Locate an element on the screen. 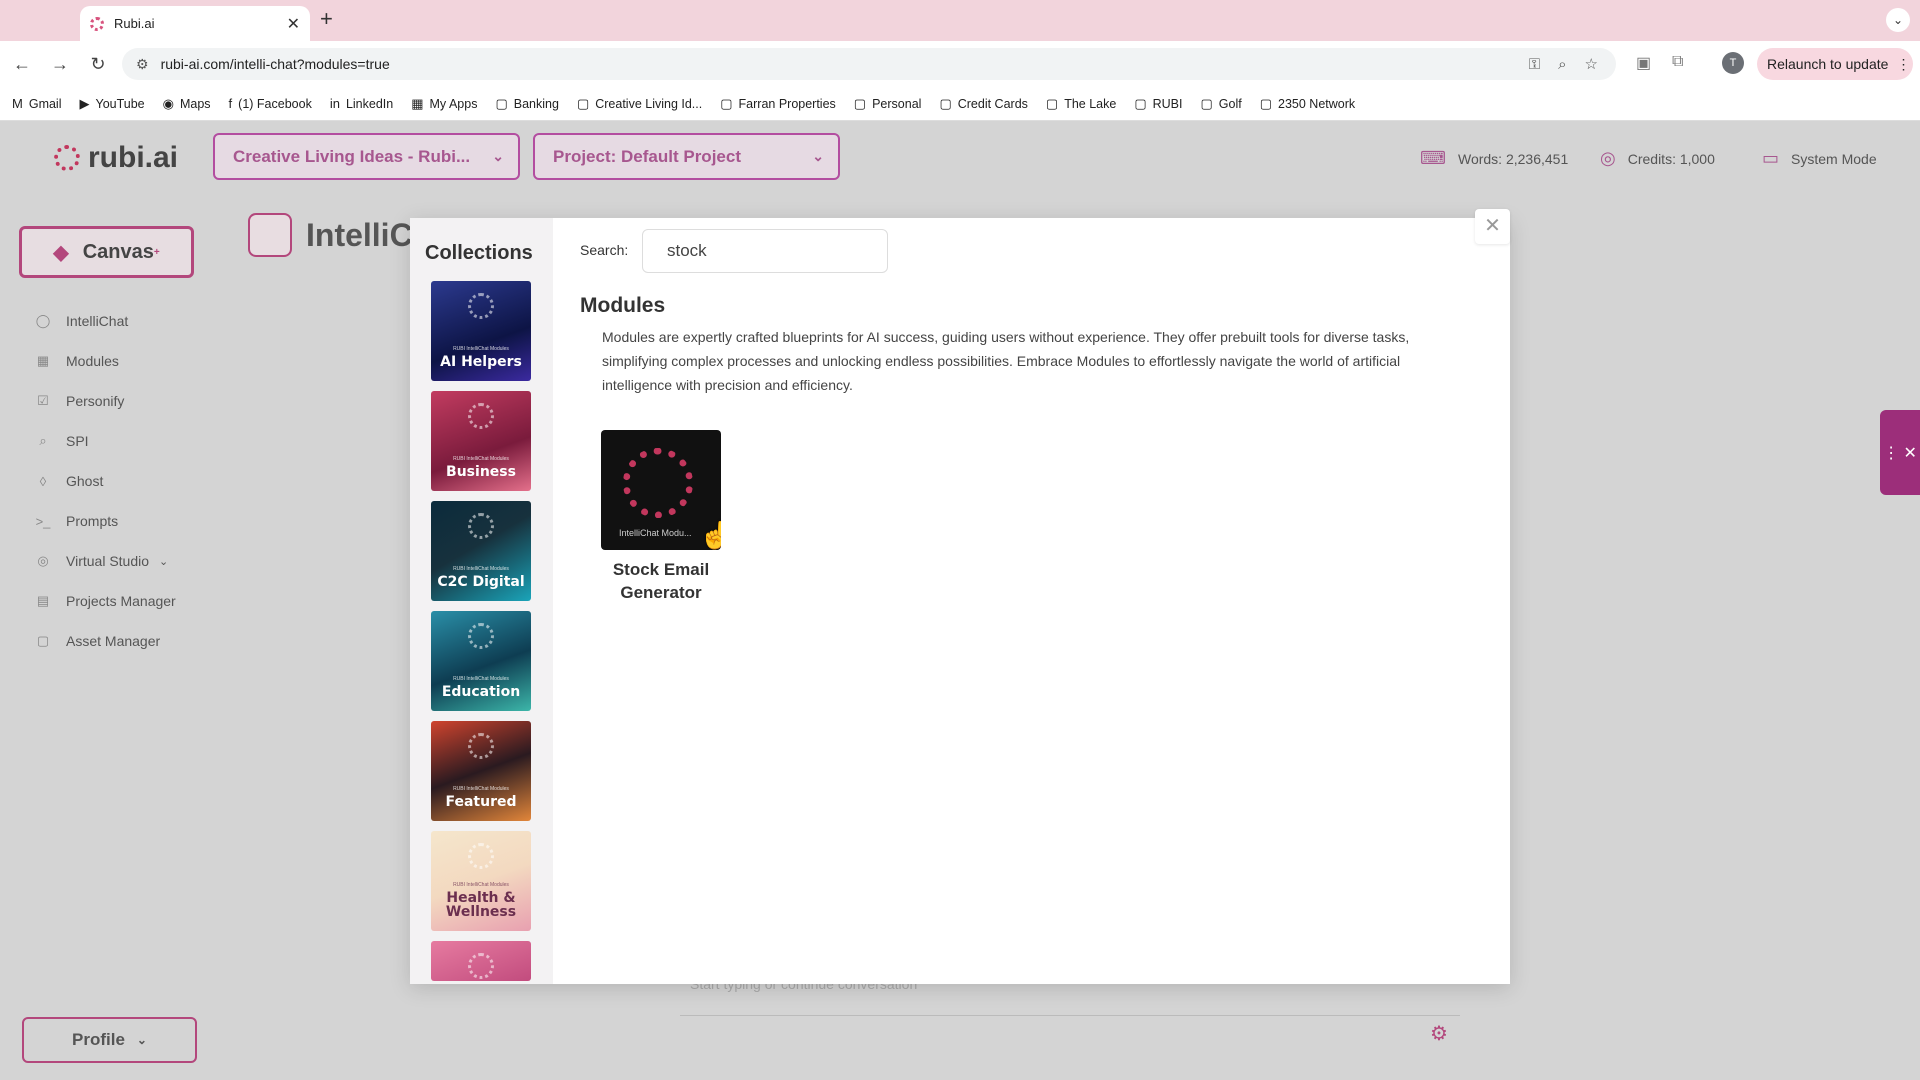 The height and width of the screenshot is (1080, 1920). bookmark-item: ▢ Farran Properties is located at coordinates (778, 104).